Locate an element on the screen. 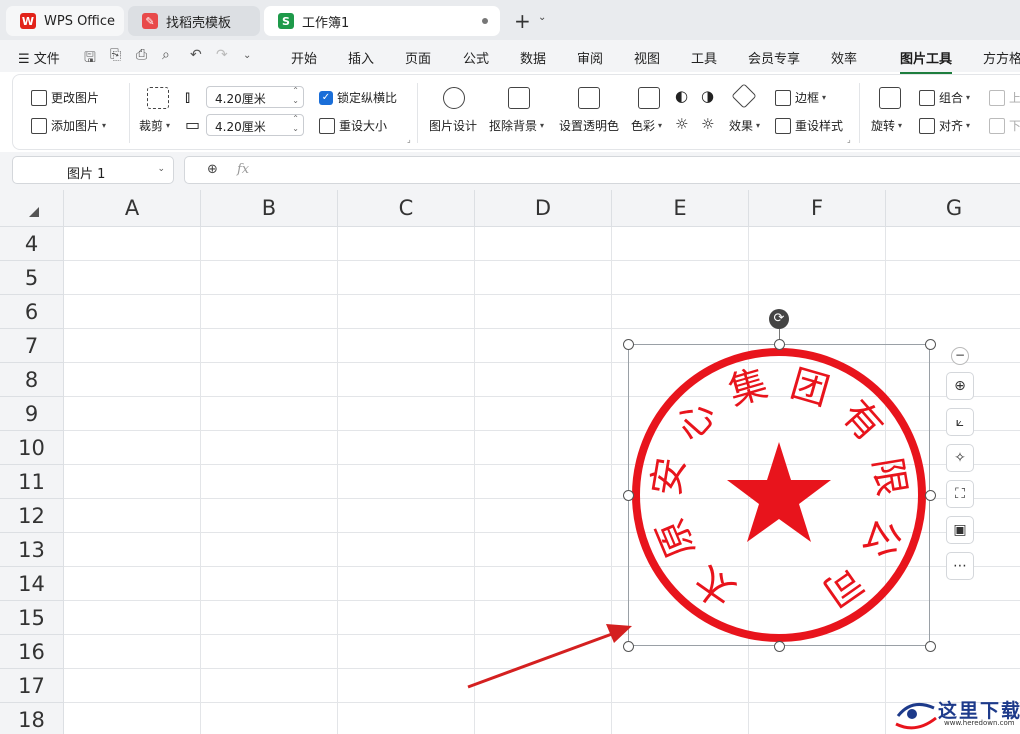 The height and width of the screenshot is (734, 1020). seal-picture: 太原安心集 团有限公司 is located at coordinates (779, 495).